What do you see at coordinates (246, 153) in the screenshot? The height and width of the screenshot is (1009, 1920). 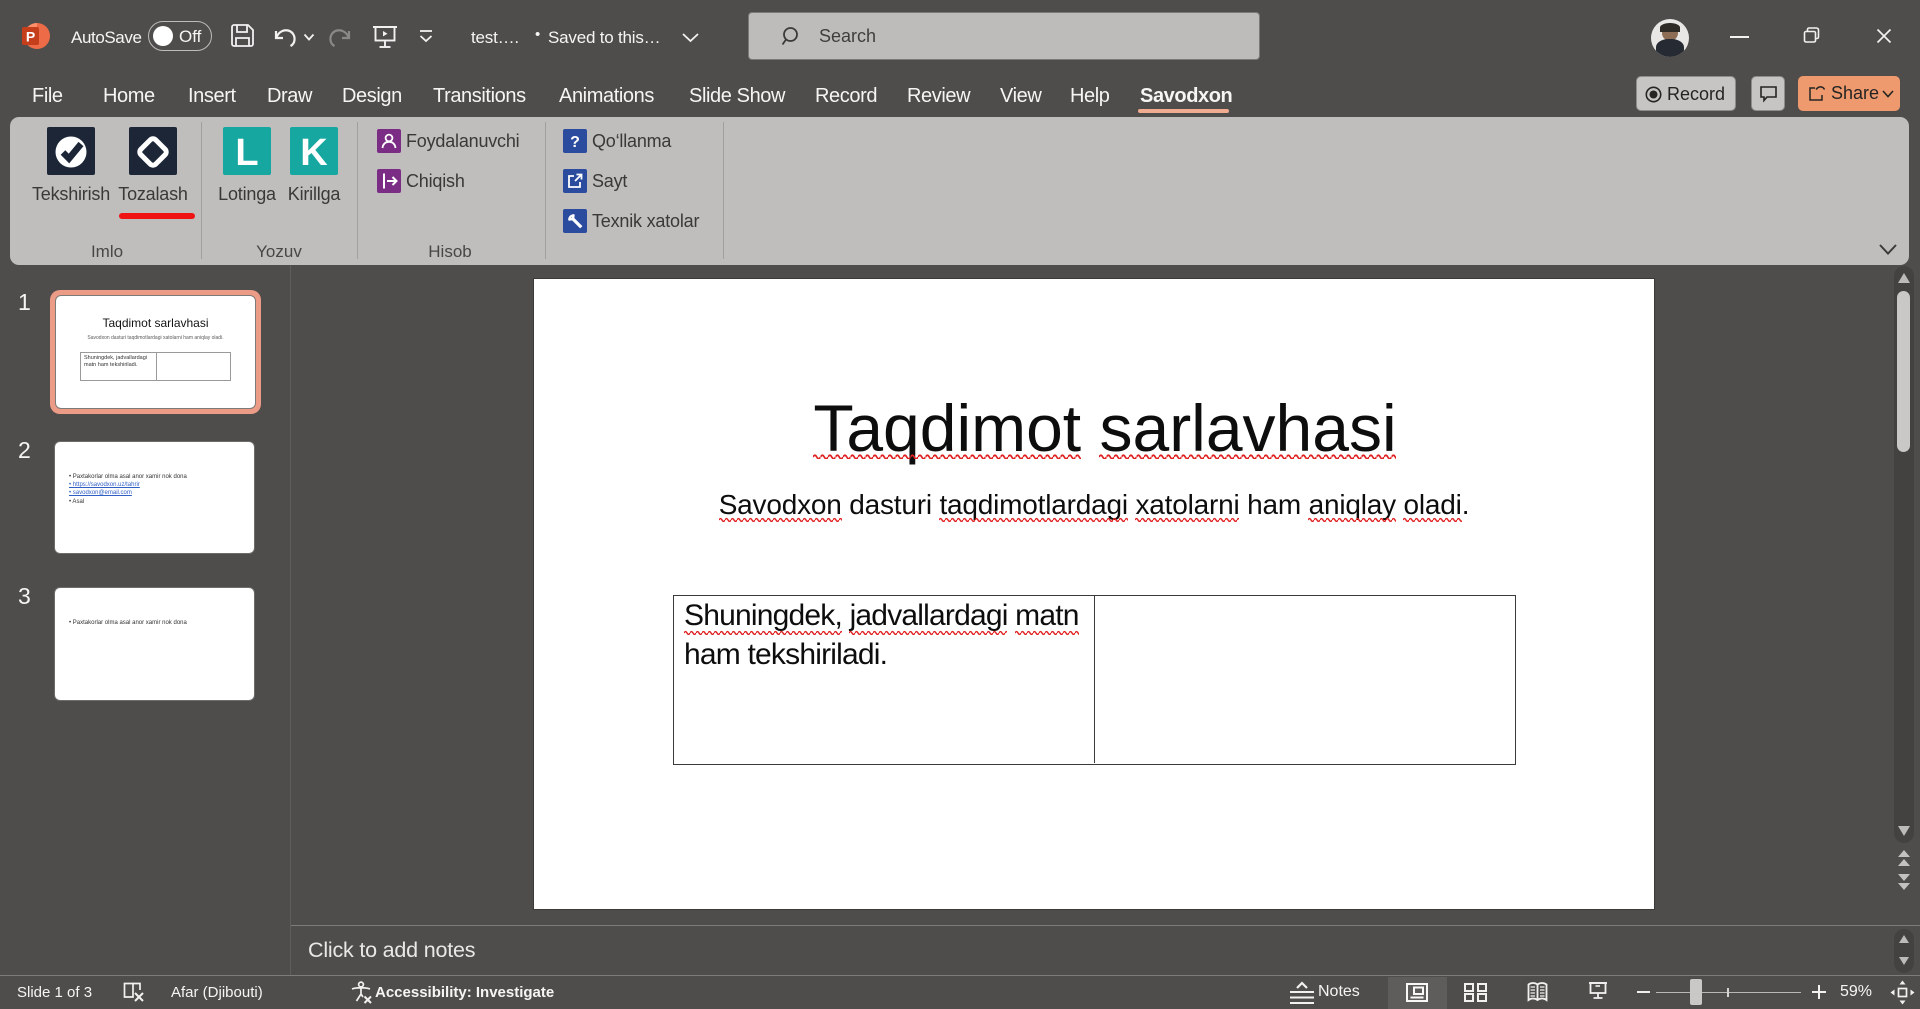 I see `svg-text: L` at bounding box center [246, 153].